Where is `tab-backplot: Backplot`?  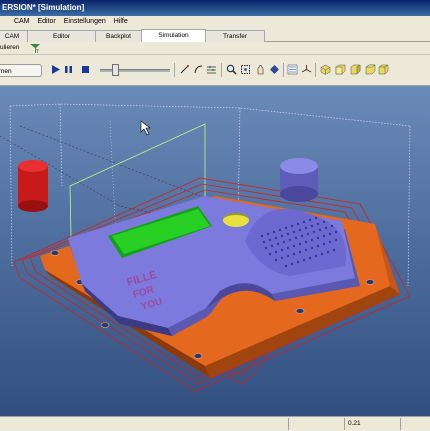
tab-backplot: Backplot is located at coordinates (118, 36).